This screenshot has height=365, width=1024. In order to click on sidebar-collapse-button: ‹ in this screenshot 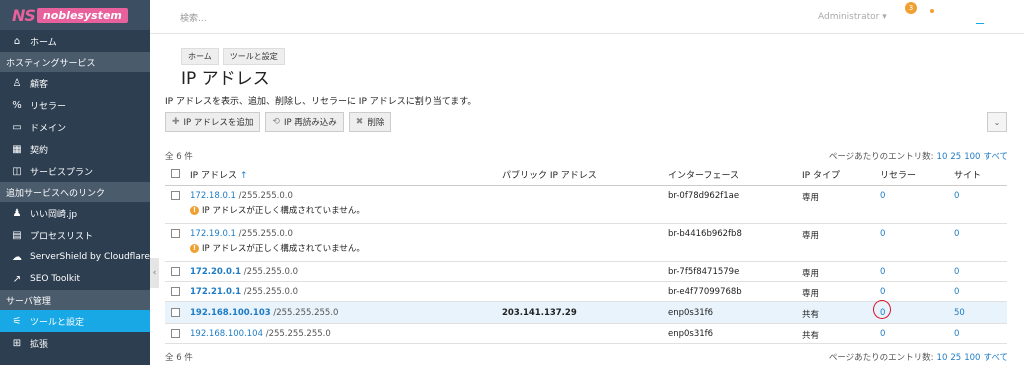, I will do `click(154, 273)`.